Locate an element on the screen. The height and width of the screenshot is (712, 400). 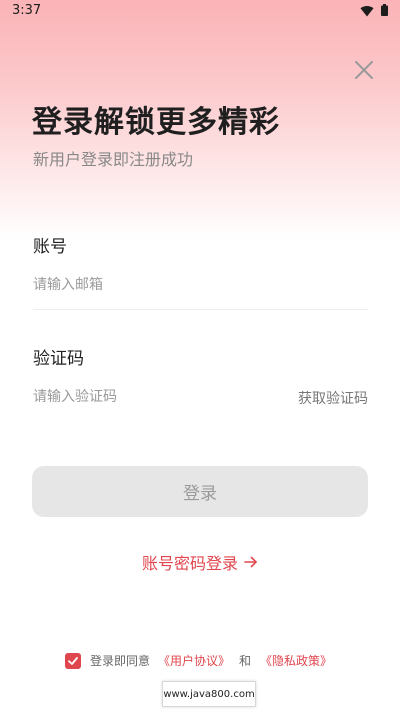
account-divider is located at coordinates (200, 309).